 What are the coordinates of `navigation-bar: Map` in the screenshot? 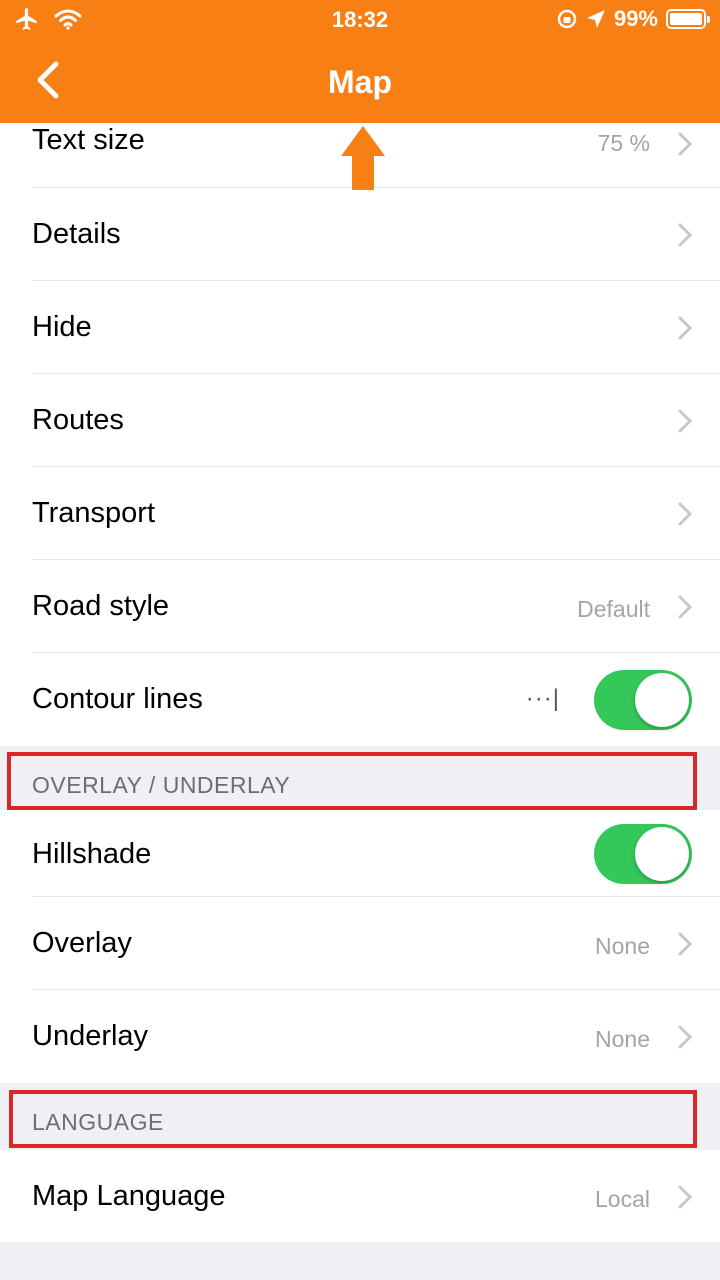 It's located at (360, 81).